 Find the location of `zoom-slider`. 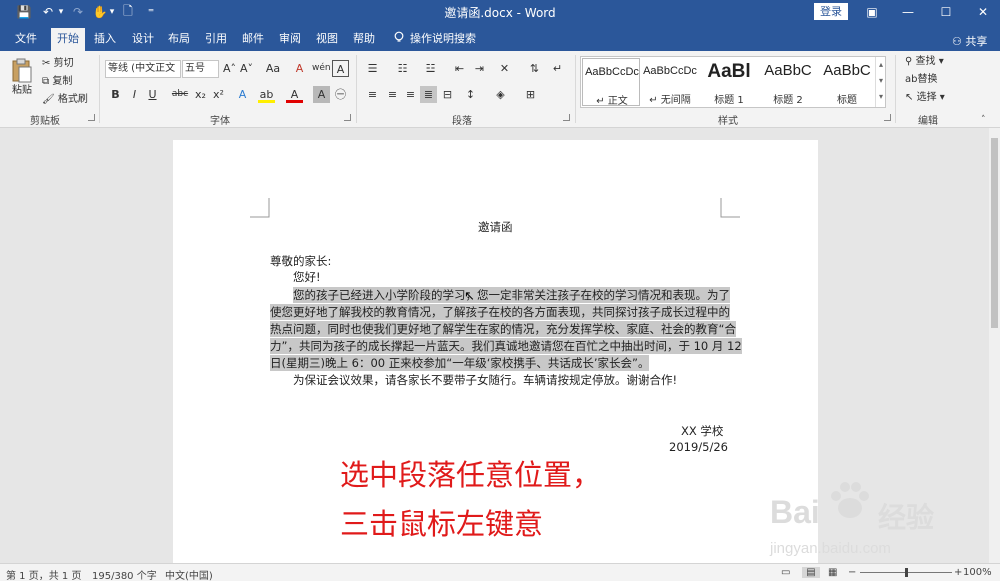

zoom-slider is located at coordinates (906, 572).